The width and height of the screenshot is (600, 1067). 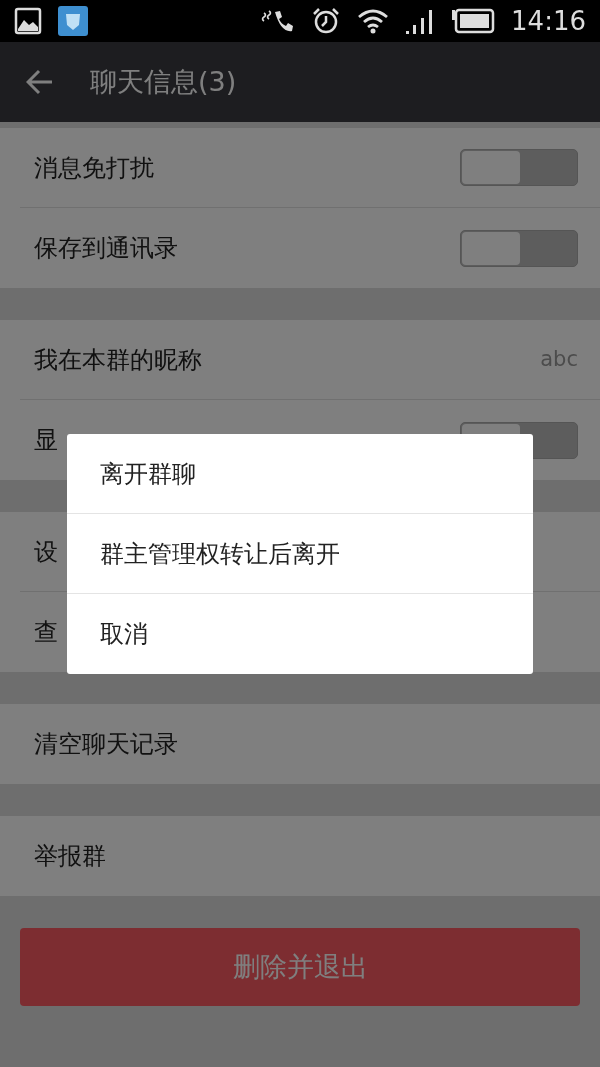 I want to click on setting-label: 设, so click(x=46, y=552).